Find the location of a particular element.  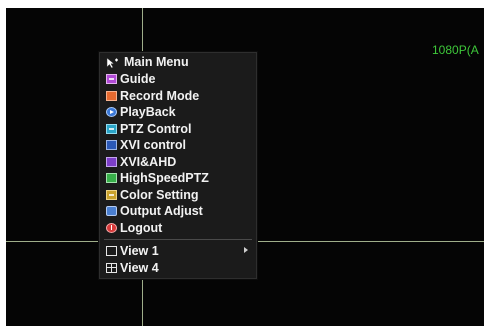

quad-view-icon is located at coordinates (111, 267).